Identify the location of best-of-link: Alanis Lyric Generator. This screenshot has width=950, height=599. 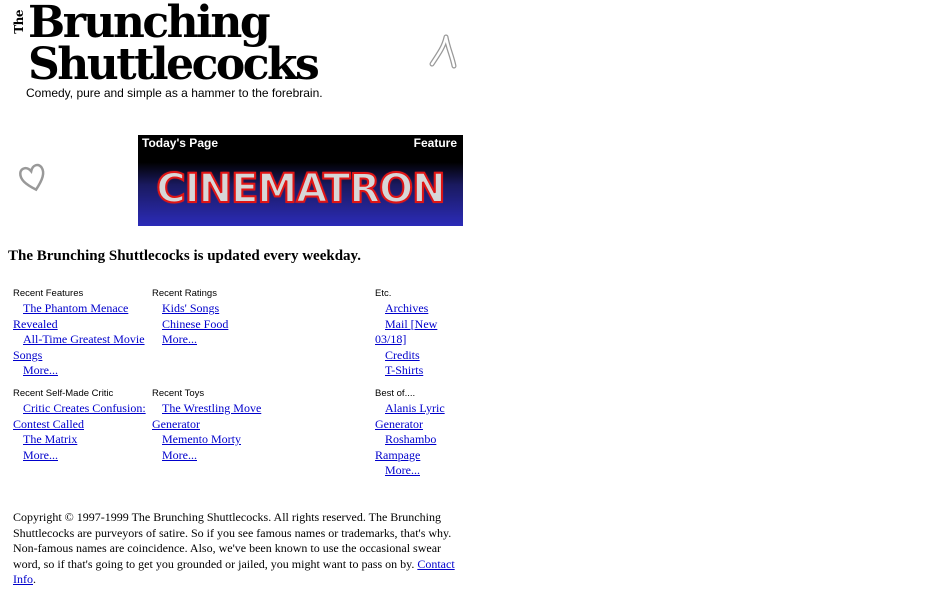
(410, 416).